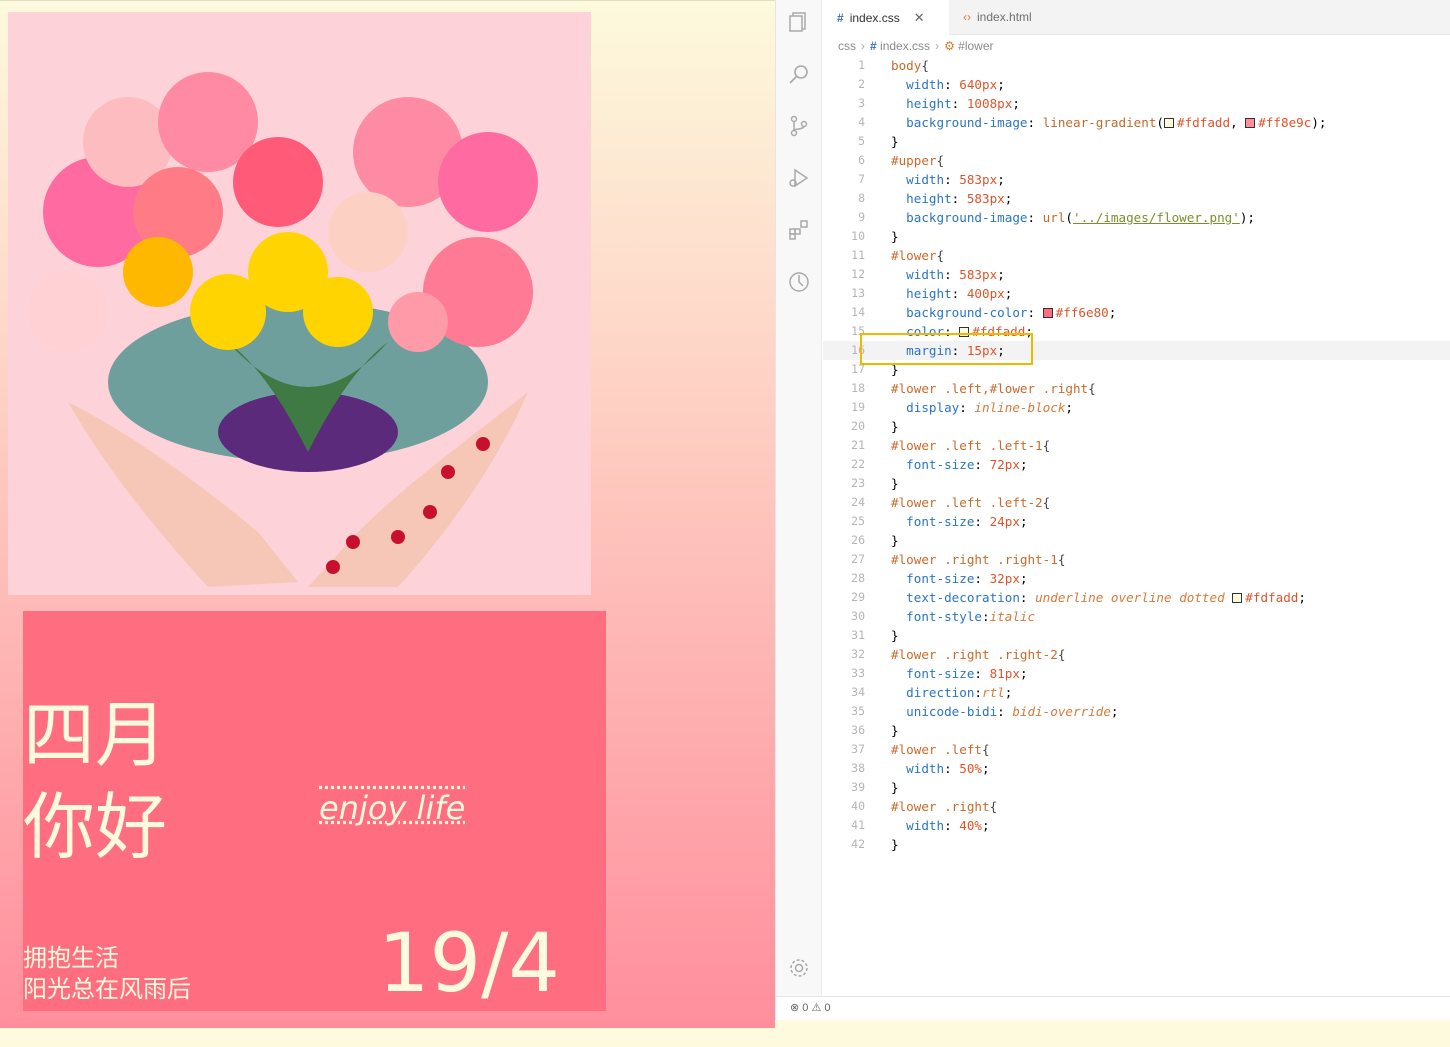  Describe the element at coordinates (993, 388) in the screenshot. I see `code-text: #lower .left,#lower .right{` at that location.